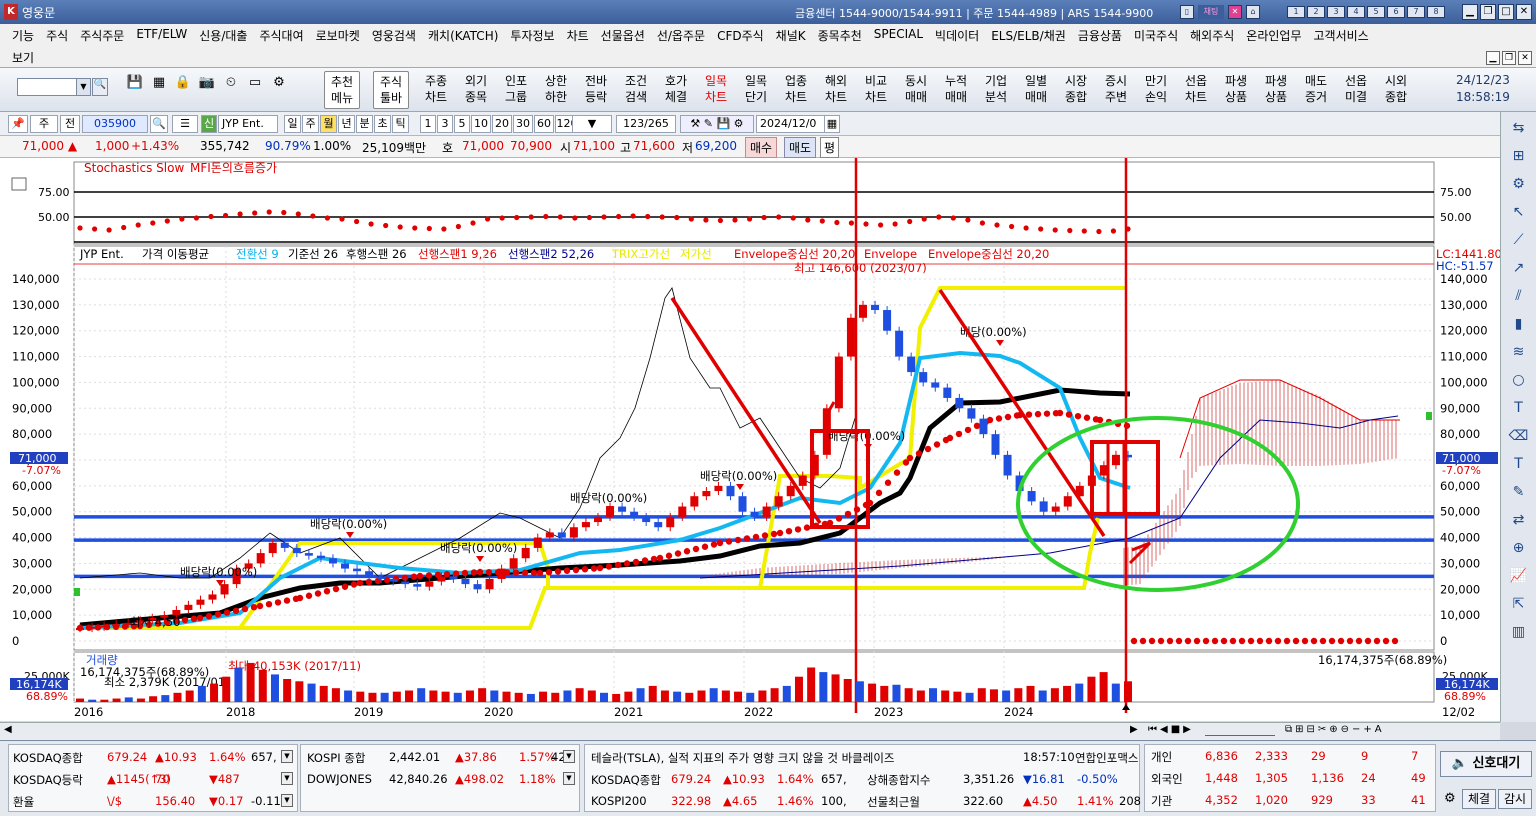  What do you see at coordinates (502, 124) in the screenshot?
I see `interval-button: 20` at bounding box center [502, 124].